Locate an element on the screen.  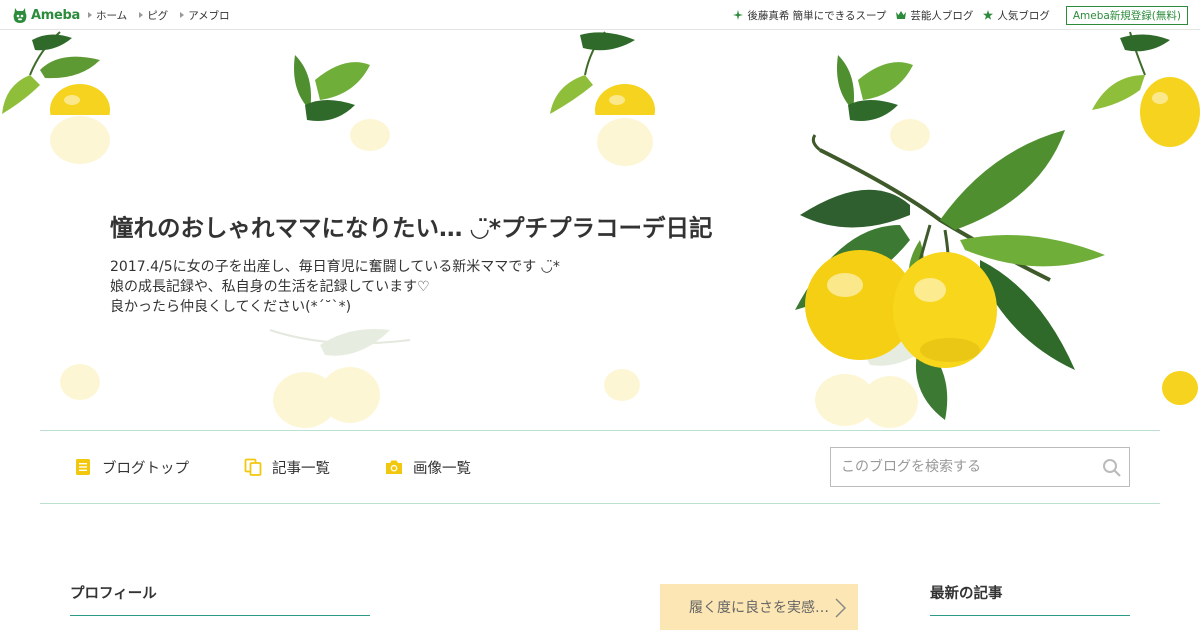
profile-heading: プロフィール is located at coordinates (220, 599).